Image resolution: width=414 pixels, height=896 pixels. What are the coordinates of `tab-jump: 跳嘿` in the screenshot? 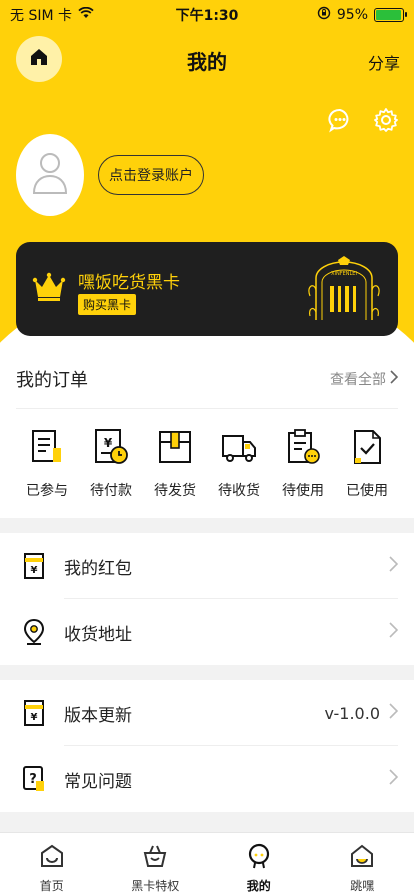 It's located at (362, 864).